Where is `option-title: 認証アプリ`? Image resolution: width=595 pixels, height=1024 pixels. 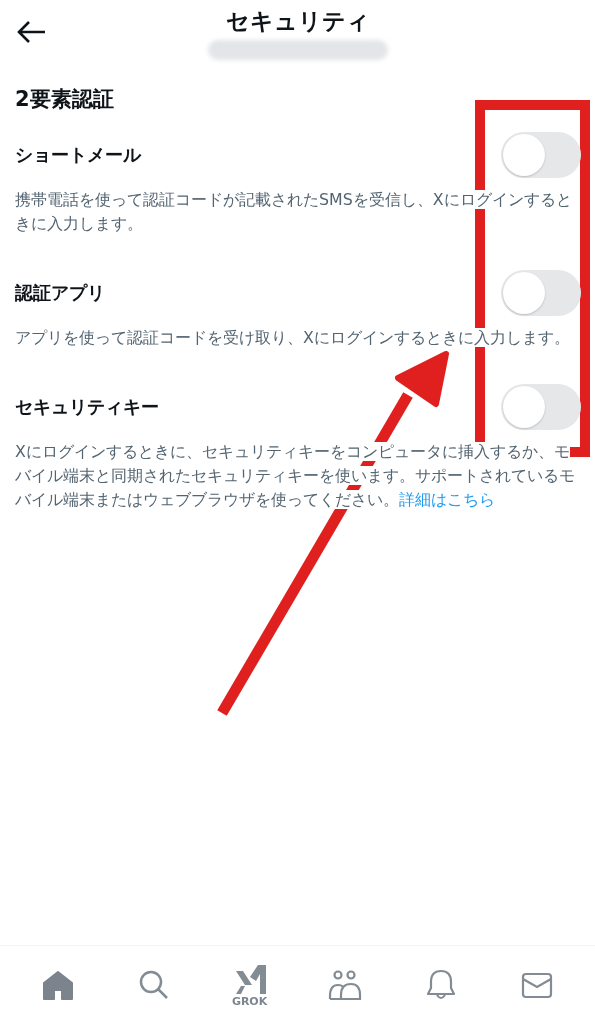 option-title: 認証アプリ is located at coordinates (60, 293).